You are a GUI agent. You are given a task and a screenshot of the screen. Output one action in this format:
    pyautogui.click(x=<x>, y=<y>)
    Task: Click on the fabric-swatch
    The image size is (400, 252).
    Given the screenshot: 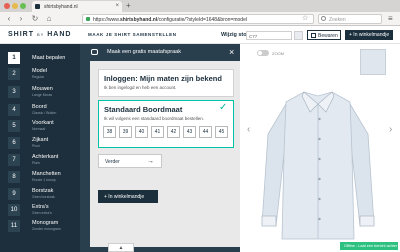 What is the action you would take?
    pyautogui.click(x=298, y=35)
    